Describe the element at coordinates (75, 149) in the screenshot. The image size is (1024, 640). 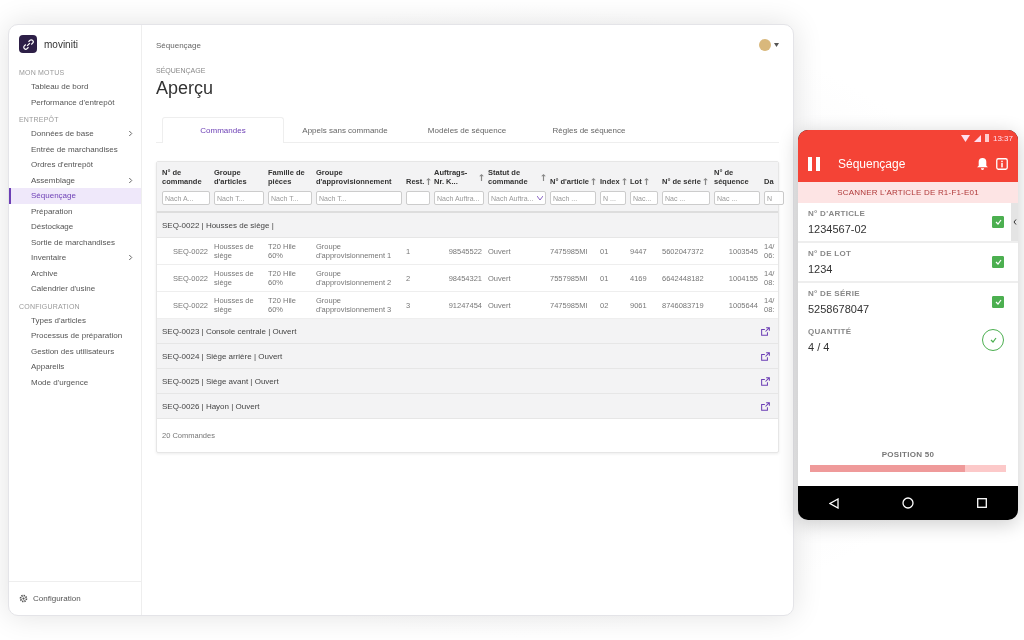
I see `sidebar-item: Entrée de marchandises` at that location.